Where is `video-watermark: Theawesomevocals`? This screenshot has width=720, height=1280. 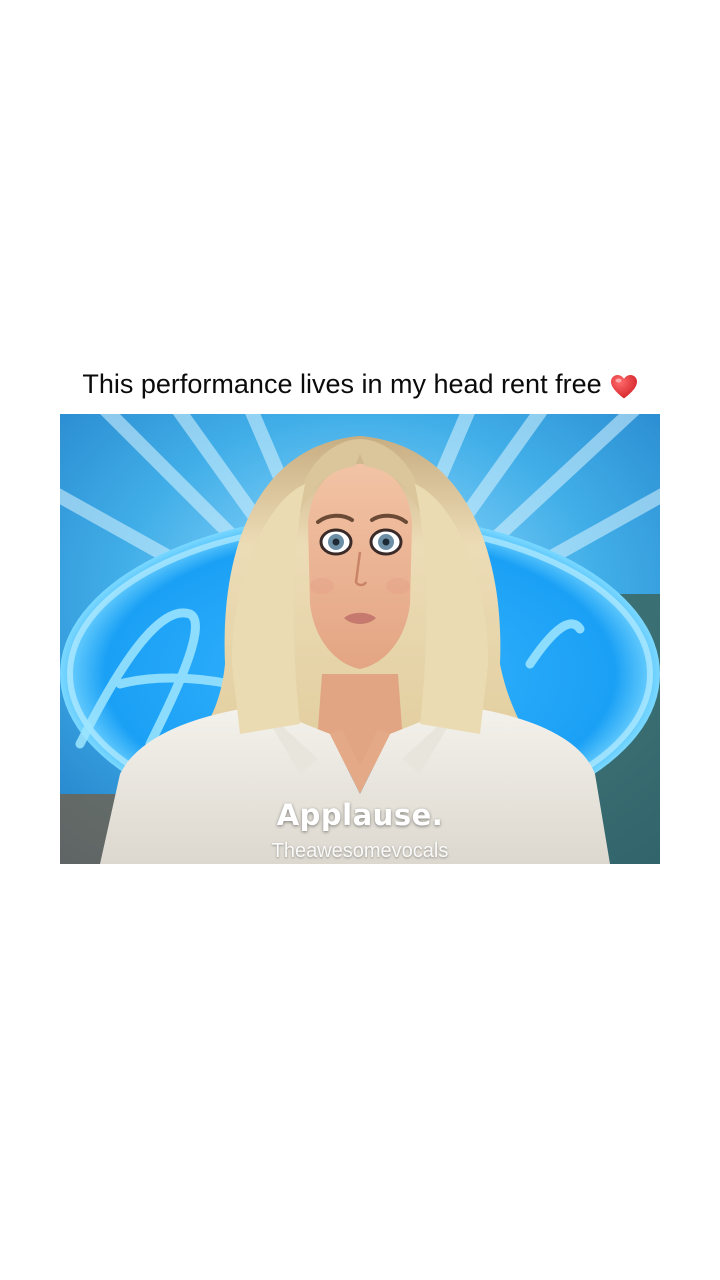 video-watermark: Theawesomevocals is located at coordinates (360, 851).